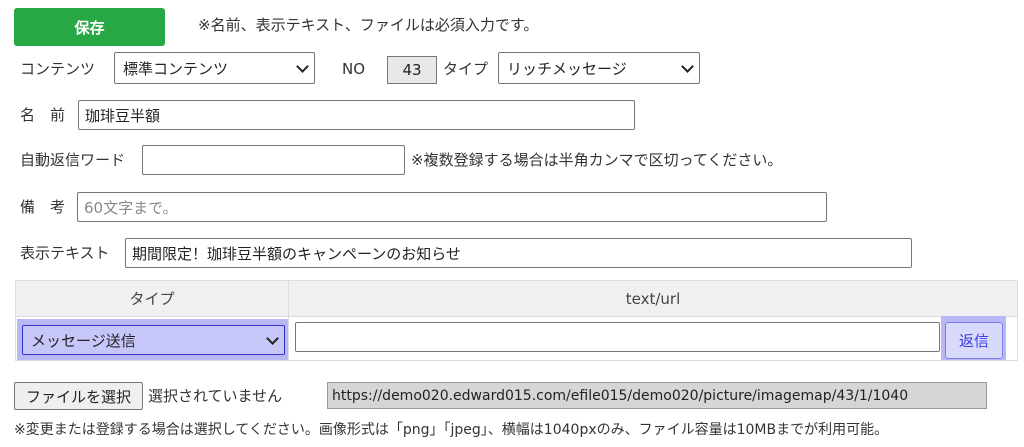 This screenshot has height=447, width=1024. I want to click on no-value: 43, so click(412, 70).